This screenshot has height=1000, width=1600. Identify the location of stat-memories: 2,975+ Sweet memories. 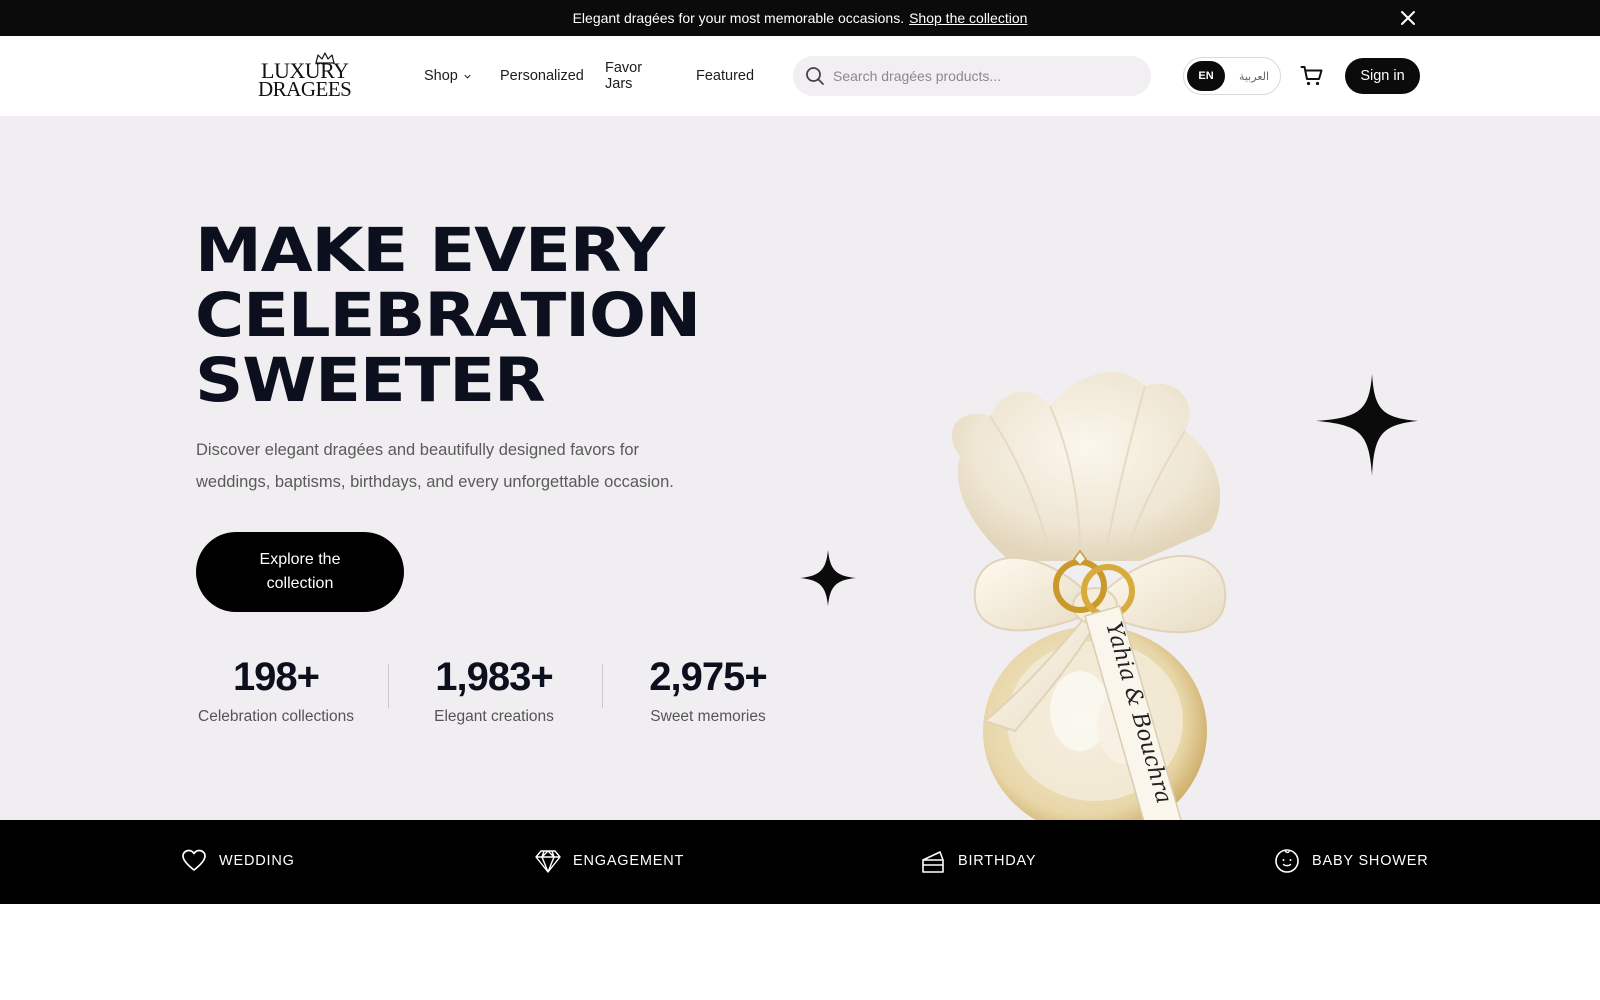
(708, 689).